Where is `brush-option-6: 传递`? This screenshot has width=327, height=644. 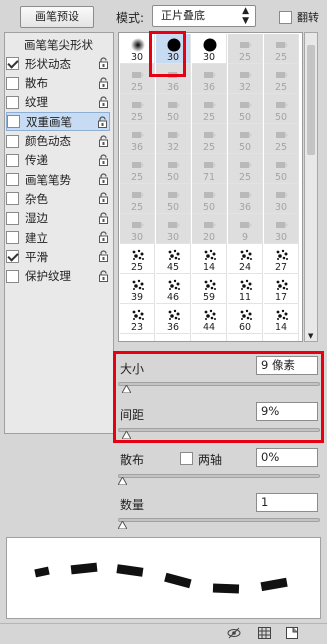 brush-option-6: 传递 is located at coordinates (58, 160).